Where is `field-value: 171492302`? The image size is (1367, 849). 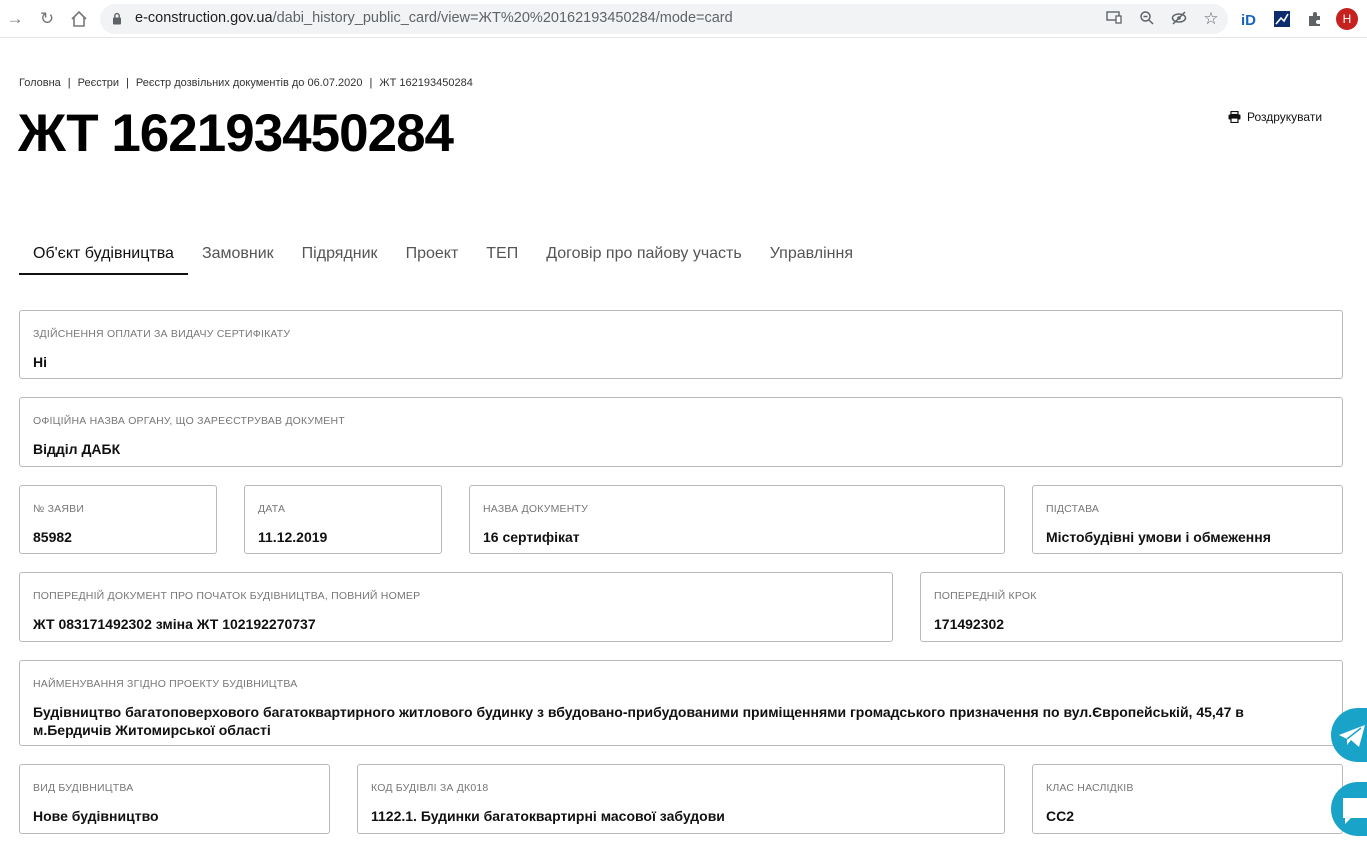 field-value: 171492302 is located at coordinates (969, 624).